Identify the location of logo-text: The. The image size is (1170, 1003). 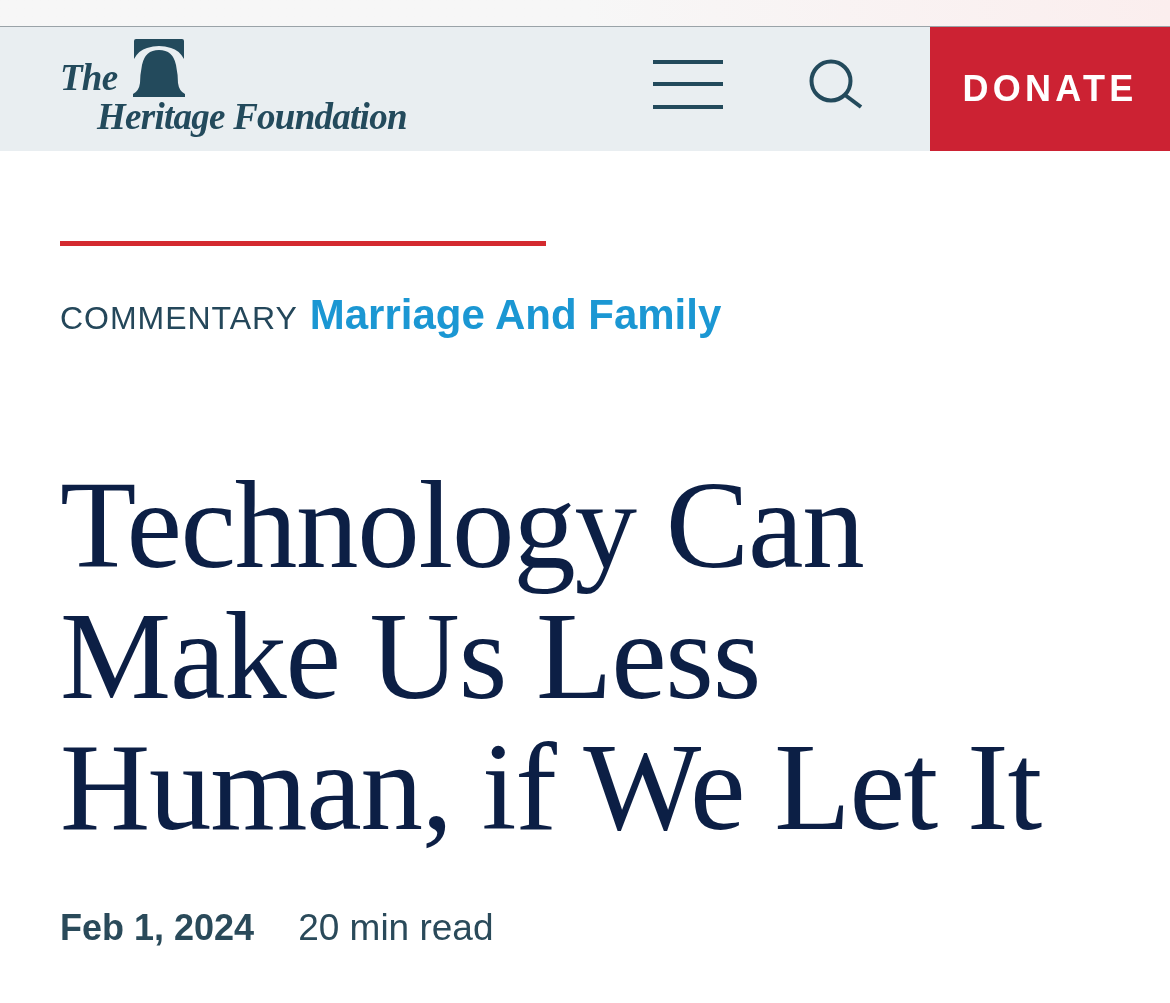
(89, 78).